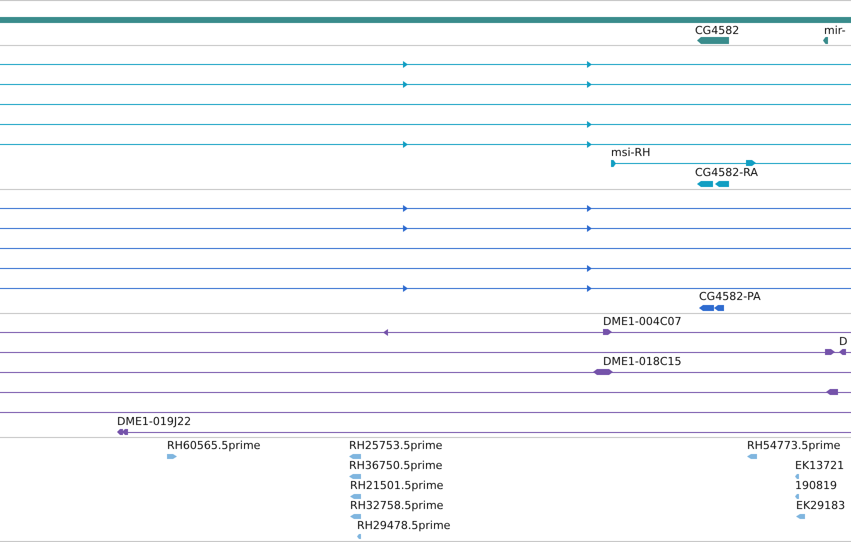 The image size is (851, 542). I want to click on feature-label: RH36750.5prime, so click(395, 465).